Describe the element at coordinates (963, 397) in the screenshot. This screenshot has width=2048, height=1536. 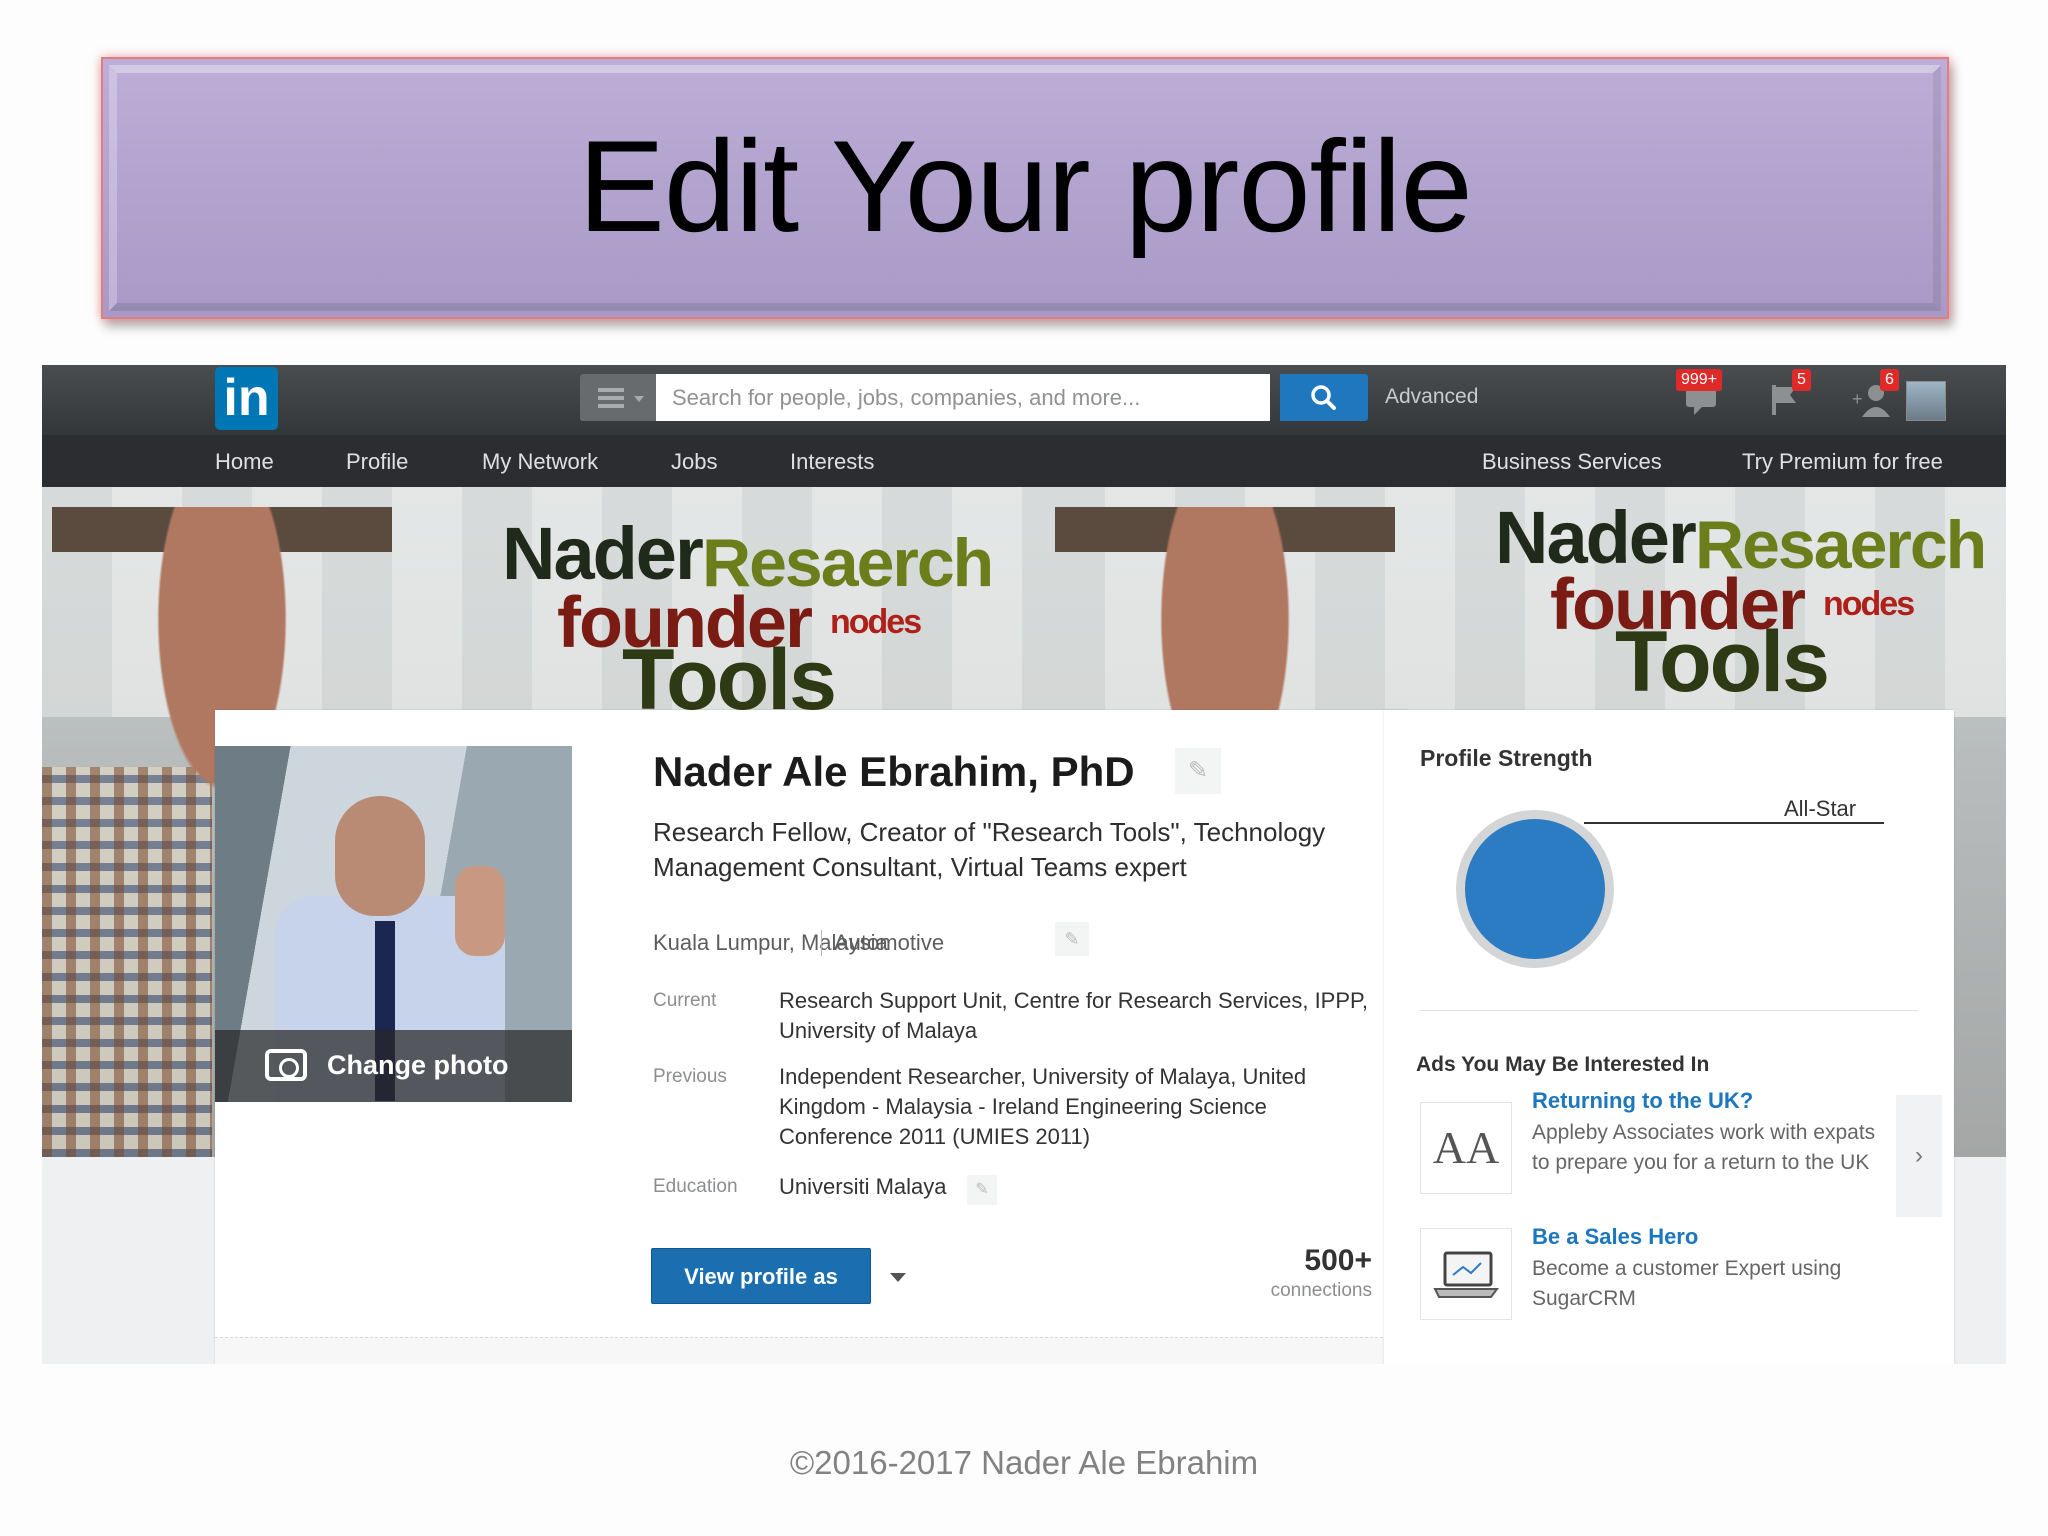
I see `search-input` at that location.